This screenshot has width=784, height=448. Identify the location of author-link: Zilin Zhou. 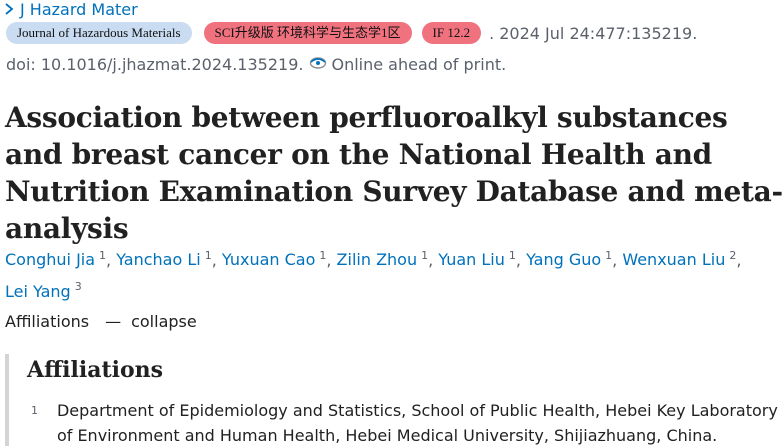
(377, 259).